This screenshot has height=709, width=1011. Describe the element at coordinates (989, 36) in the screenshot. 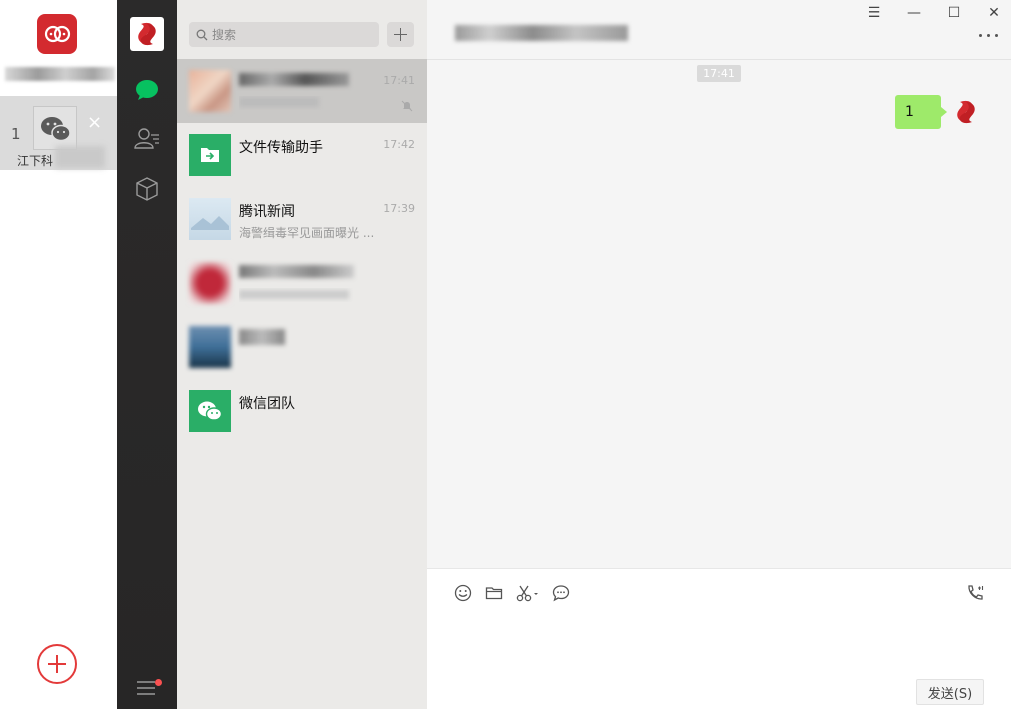

I see `more-options-icon` at that location.